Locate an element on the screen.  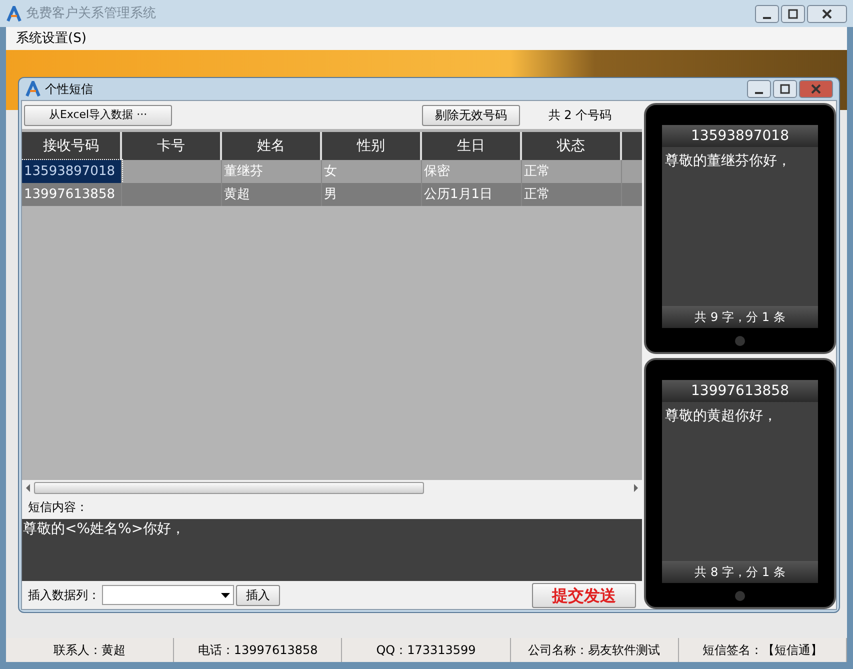
status-text: 电话：13997613858 is located at coordinates (258, 650).